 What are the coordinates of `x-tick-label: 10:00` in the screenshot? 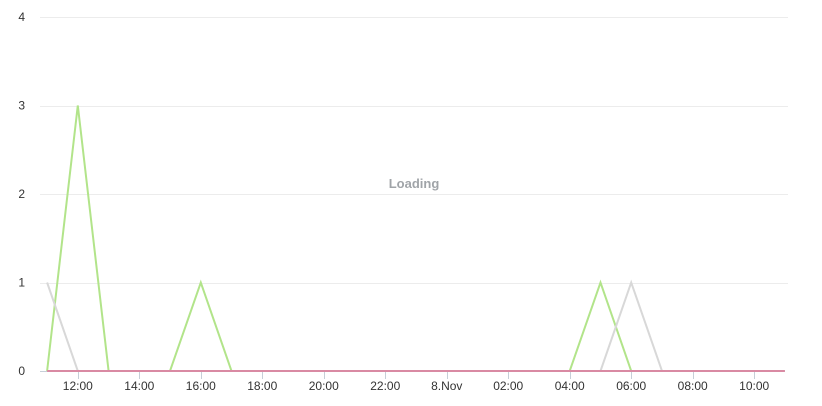 It's located at (754, 386).